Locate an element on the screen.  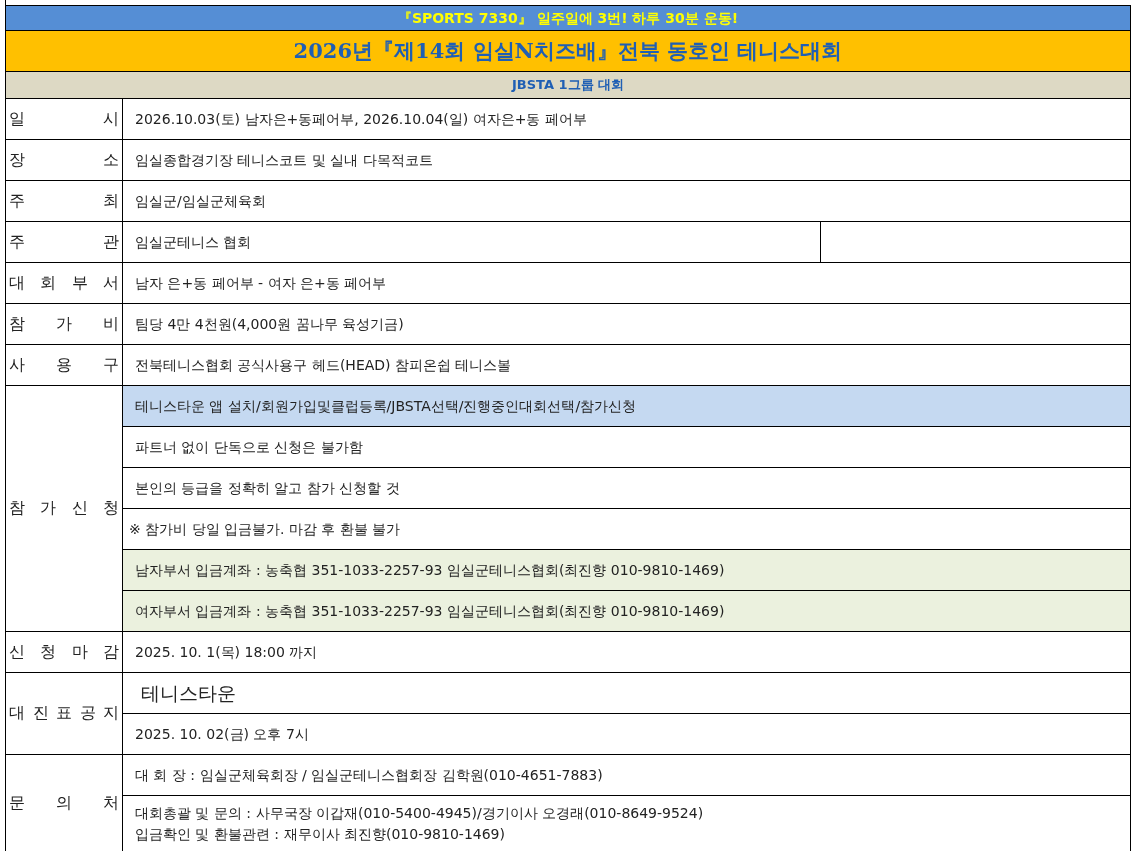
label-cell: 대 진 표 공 지 is located at coordinates (64, 713).